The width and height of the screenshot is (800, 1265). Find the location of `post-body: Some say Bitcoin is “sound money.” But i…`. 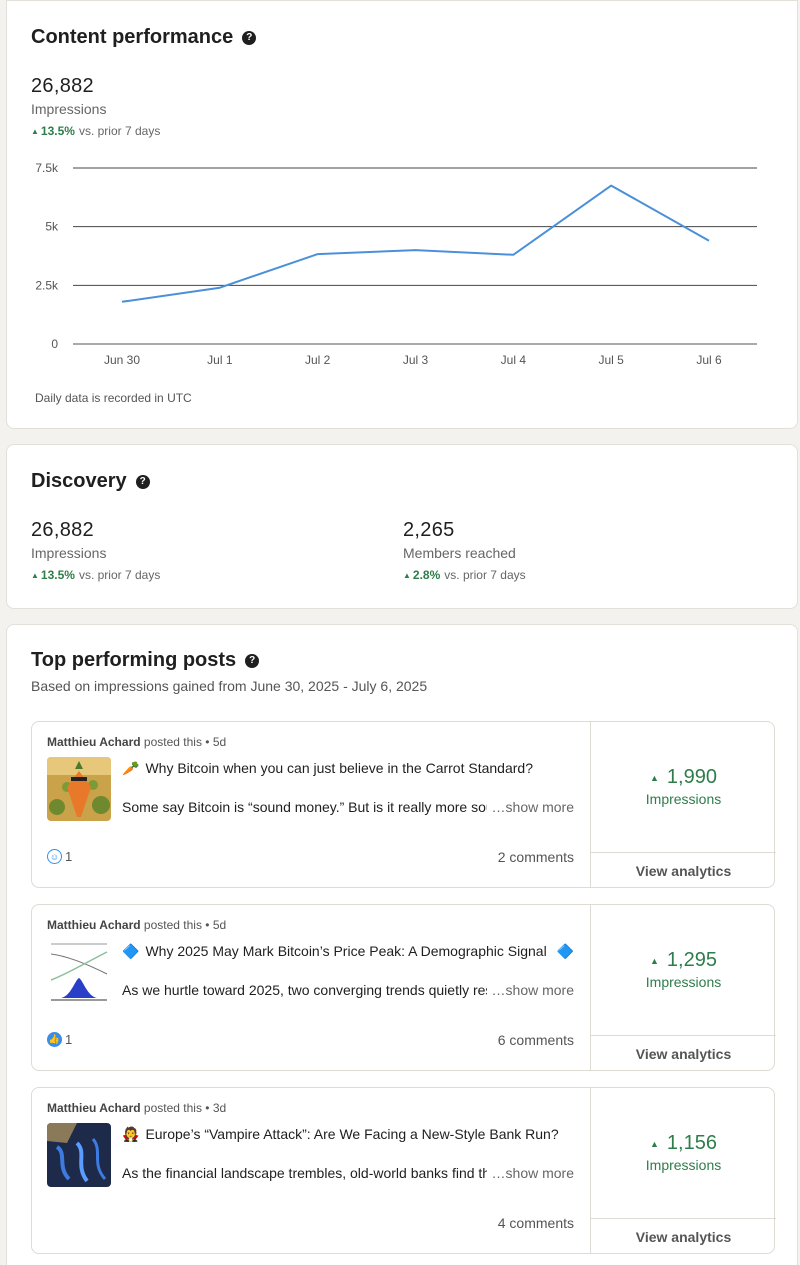

post-body: Some say Bitcoin is “sound money.” But i… is located at coordinates (304, 807).